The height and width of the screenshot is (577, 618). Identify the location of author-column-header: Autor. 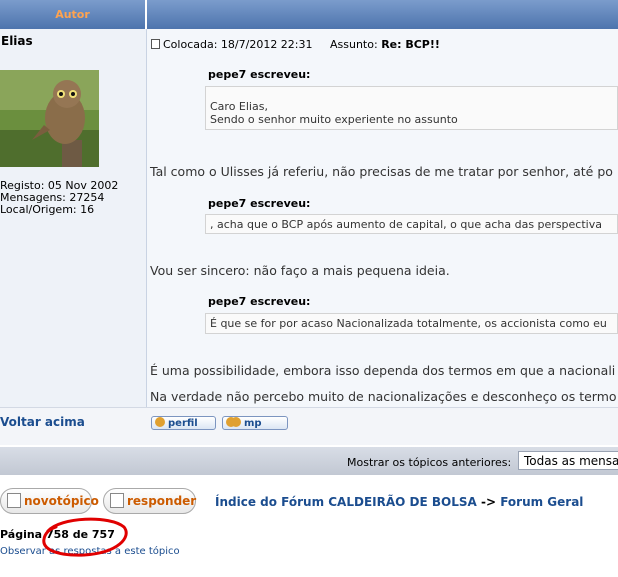
(73, 14).